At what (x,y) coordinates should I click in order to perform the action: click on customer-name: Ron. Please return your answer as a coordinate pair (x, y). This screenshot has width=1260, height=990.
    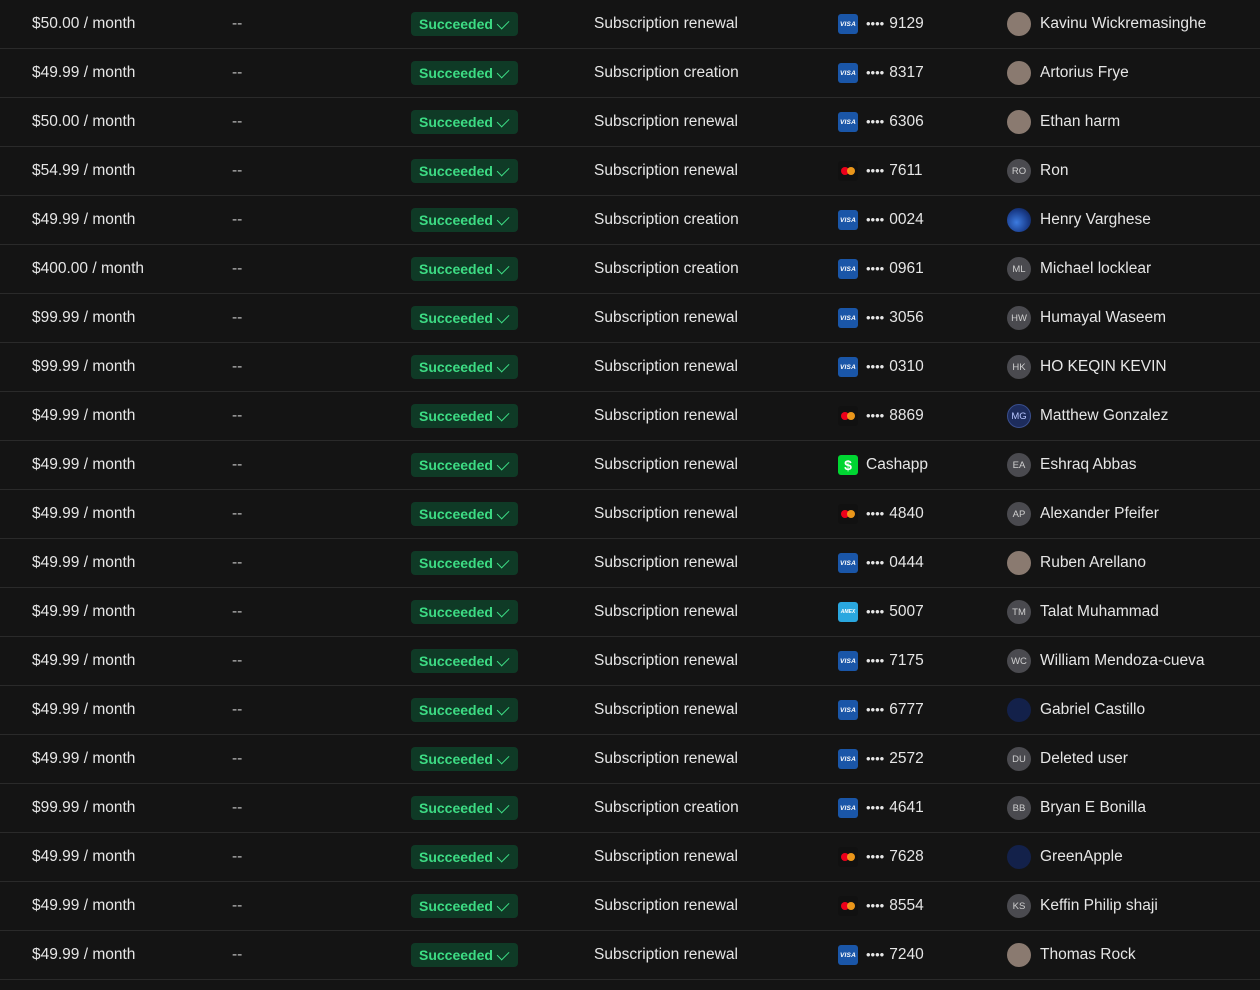
    Looking at the image, I should click on (1054, 171).